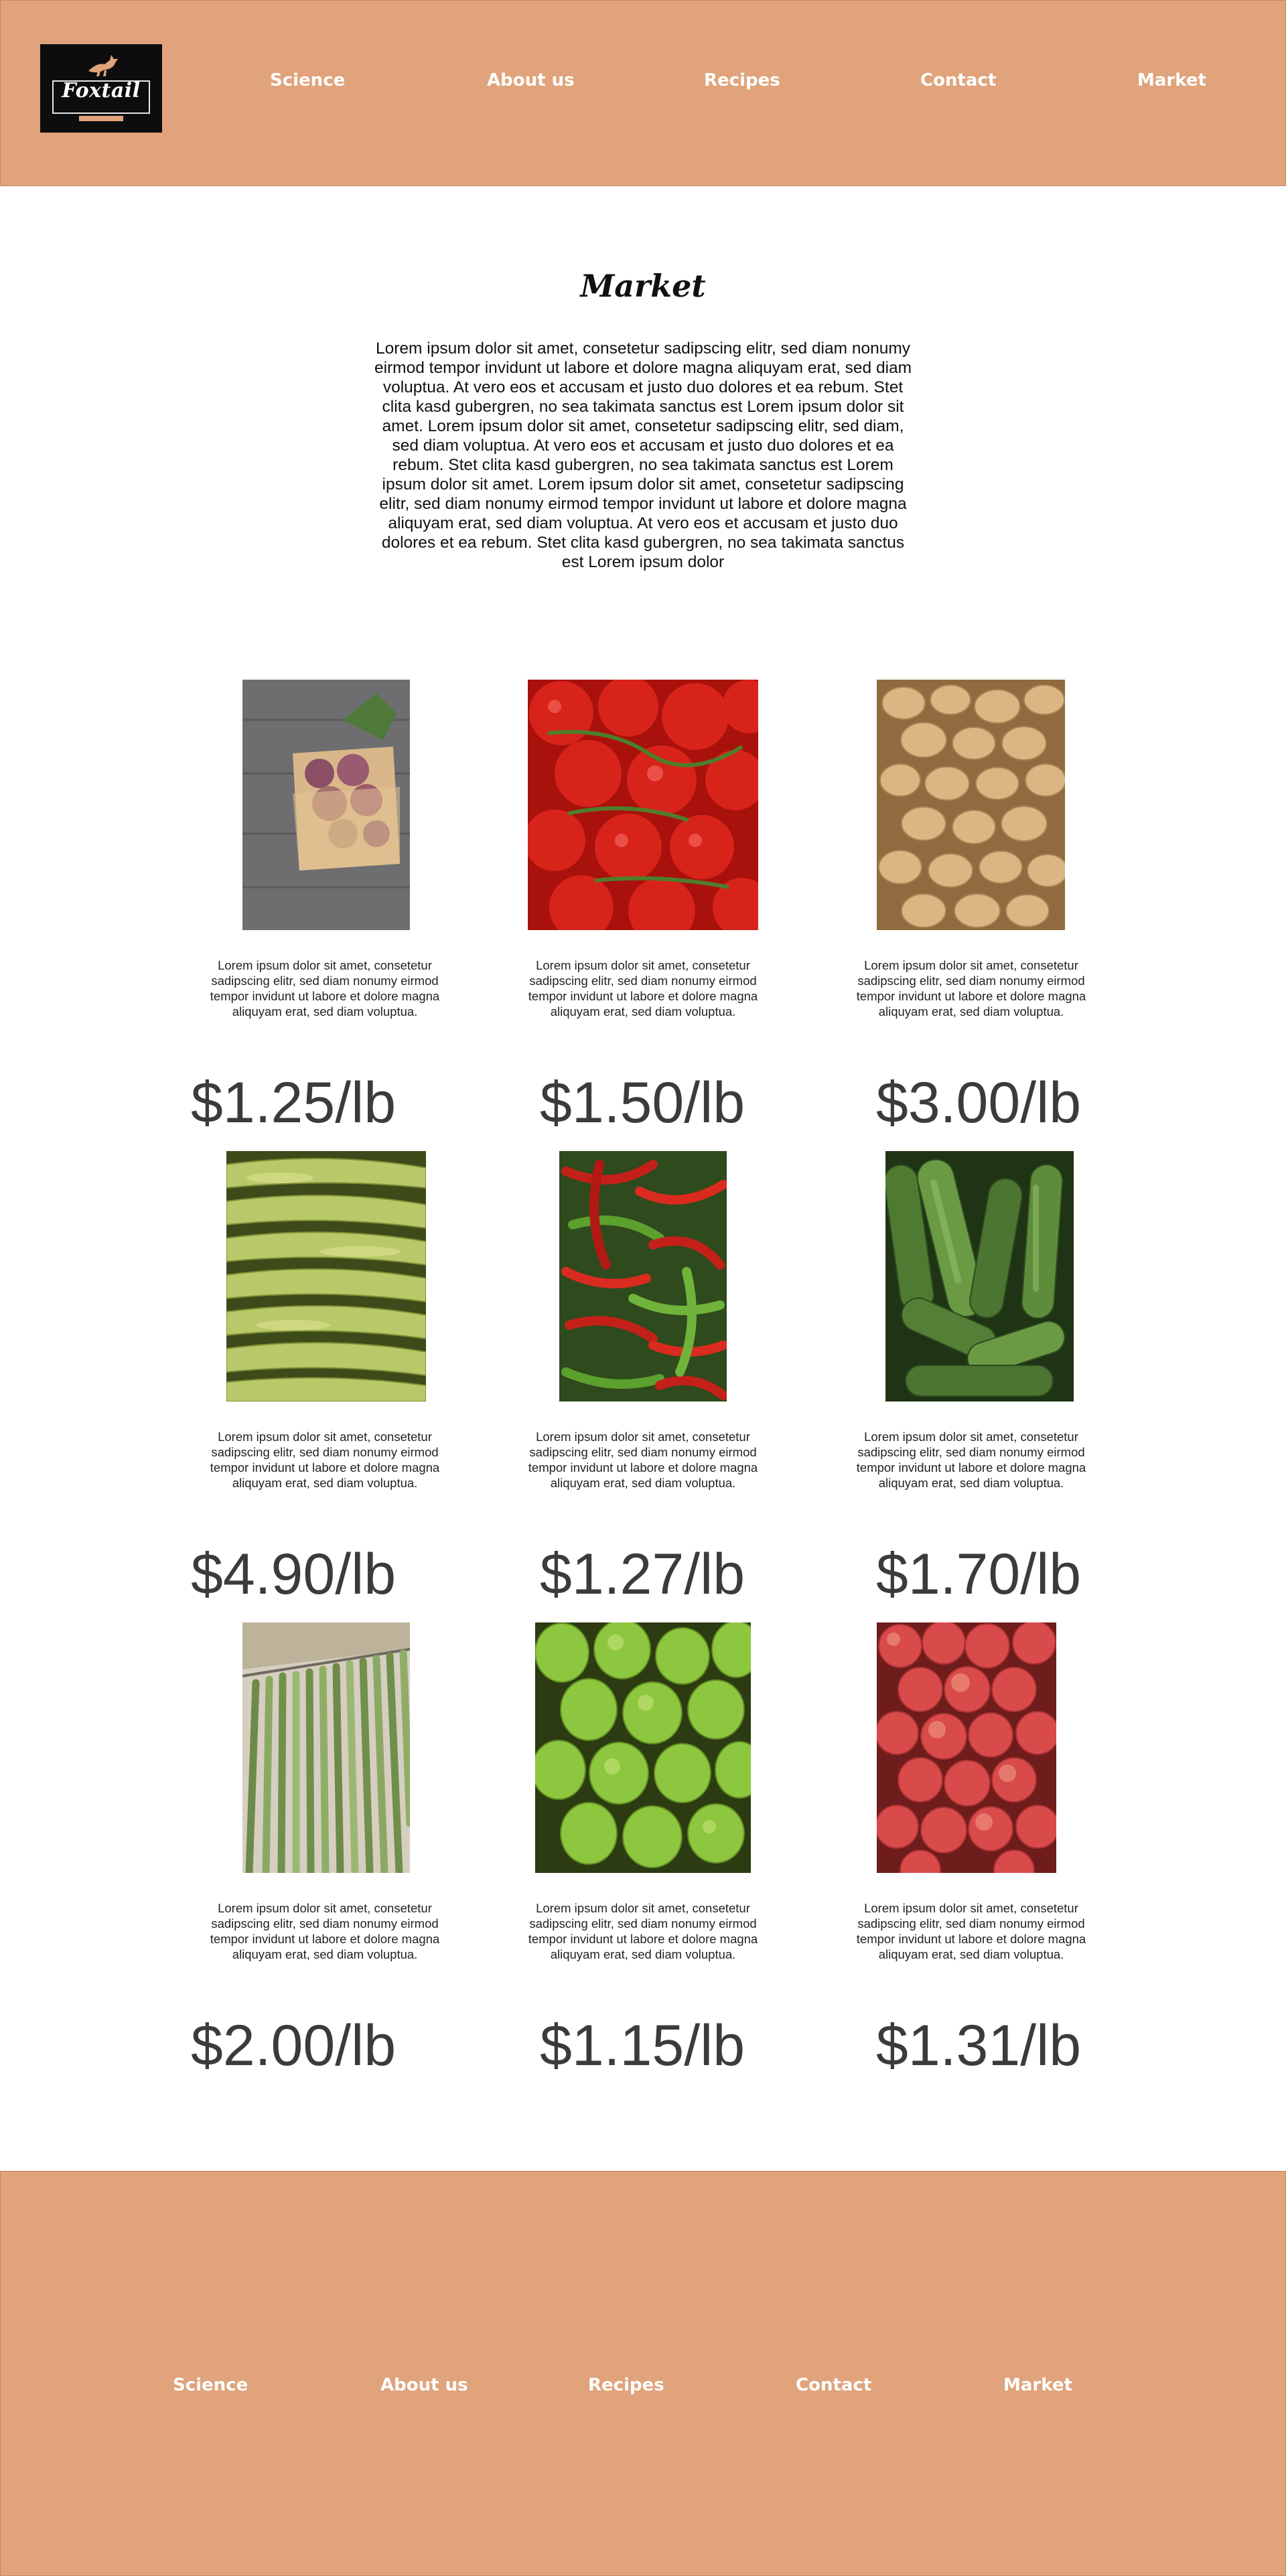 This screenshot has height=2576, width=1286. I want to click on product-image-potatoes, so click(971, 805).